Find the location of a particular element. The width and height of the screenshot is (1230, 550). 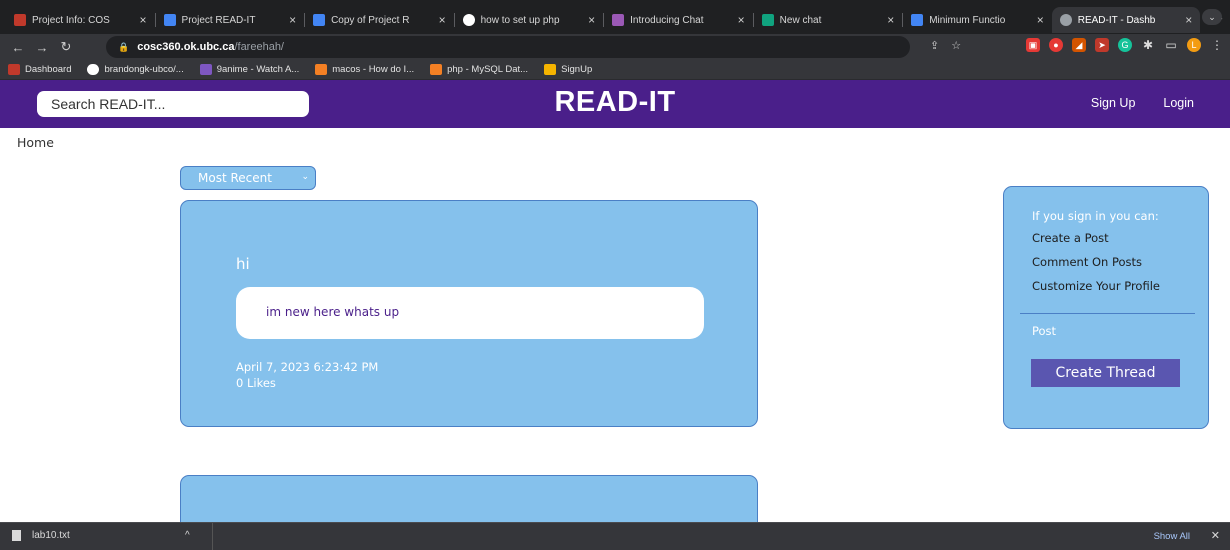

more-menu-icon: ⋮ is located at coordinates (1217, 45).